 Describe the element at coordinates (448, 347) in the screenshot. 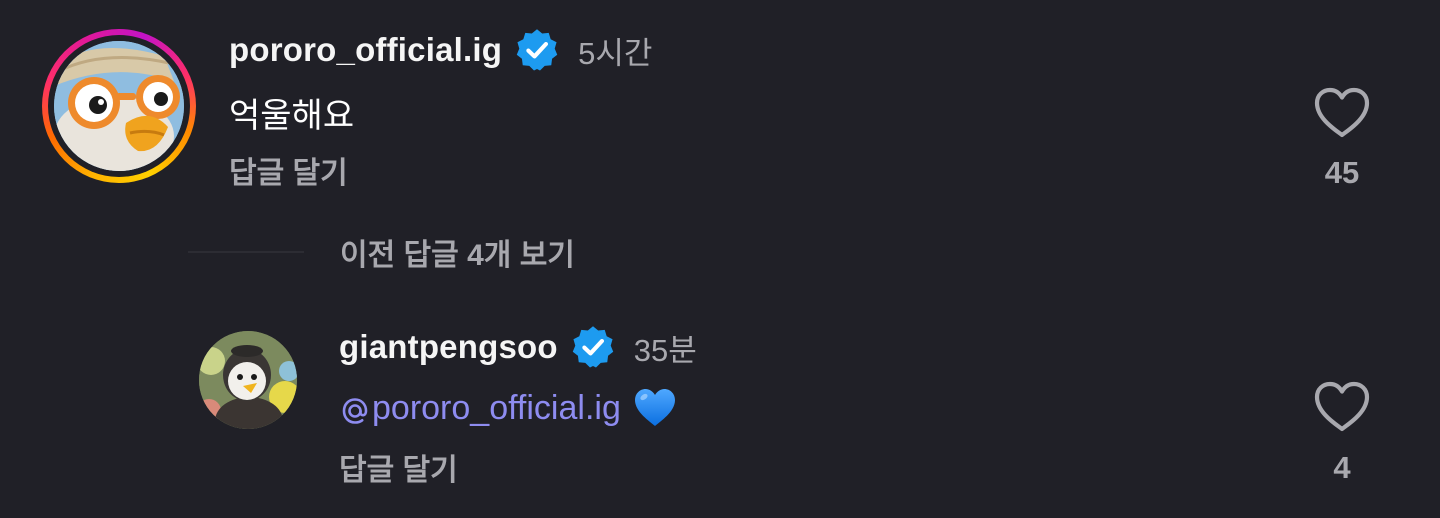

I see `username: giantpengsoo` at that location.